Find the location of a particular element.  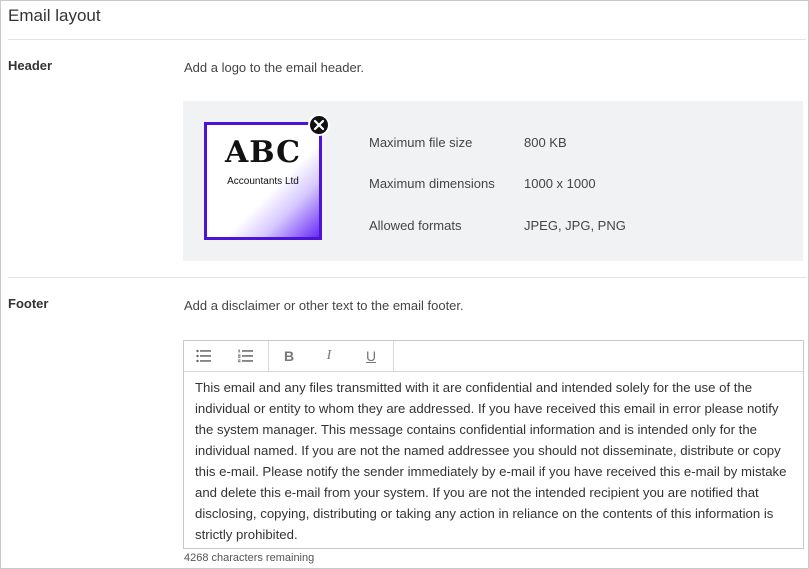

bullet-list-button is located at coordinates (204, 356).